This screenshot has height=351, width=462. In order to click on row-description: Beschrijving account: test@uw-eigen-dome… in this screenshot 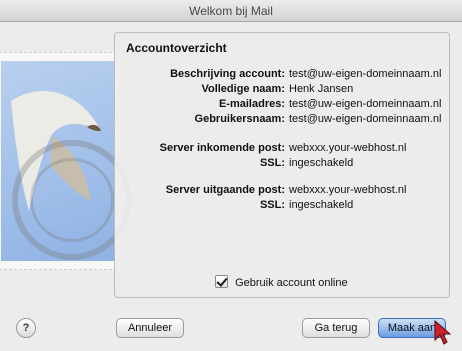, I will do `click(283, 74)`.